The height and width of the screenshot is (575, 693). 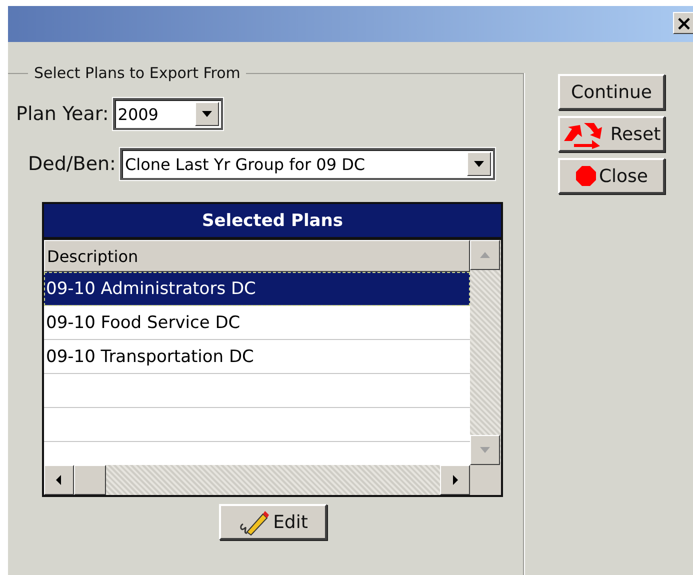 What do you see at coordinates (307, 164) in the screenshot?
I see `ded-ben-dropdown: Clone Last Yr Group for 09 DC` at bounding box center [307, 164].